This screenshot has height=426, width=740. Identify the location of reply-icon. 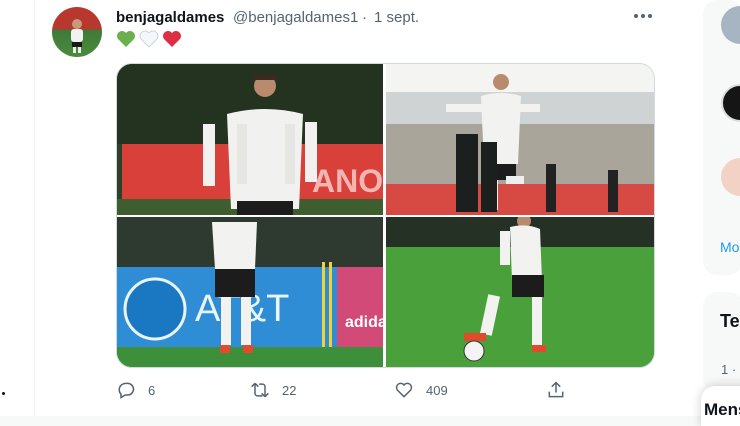
(126, 390).